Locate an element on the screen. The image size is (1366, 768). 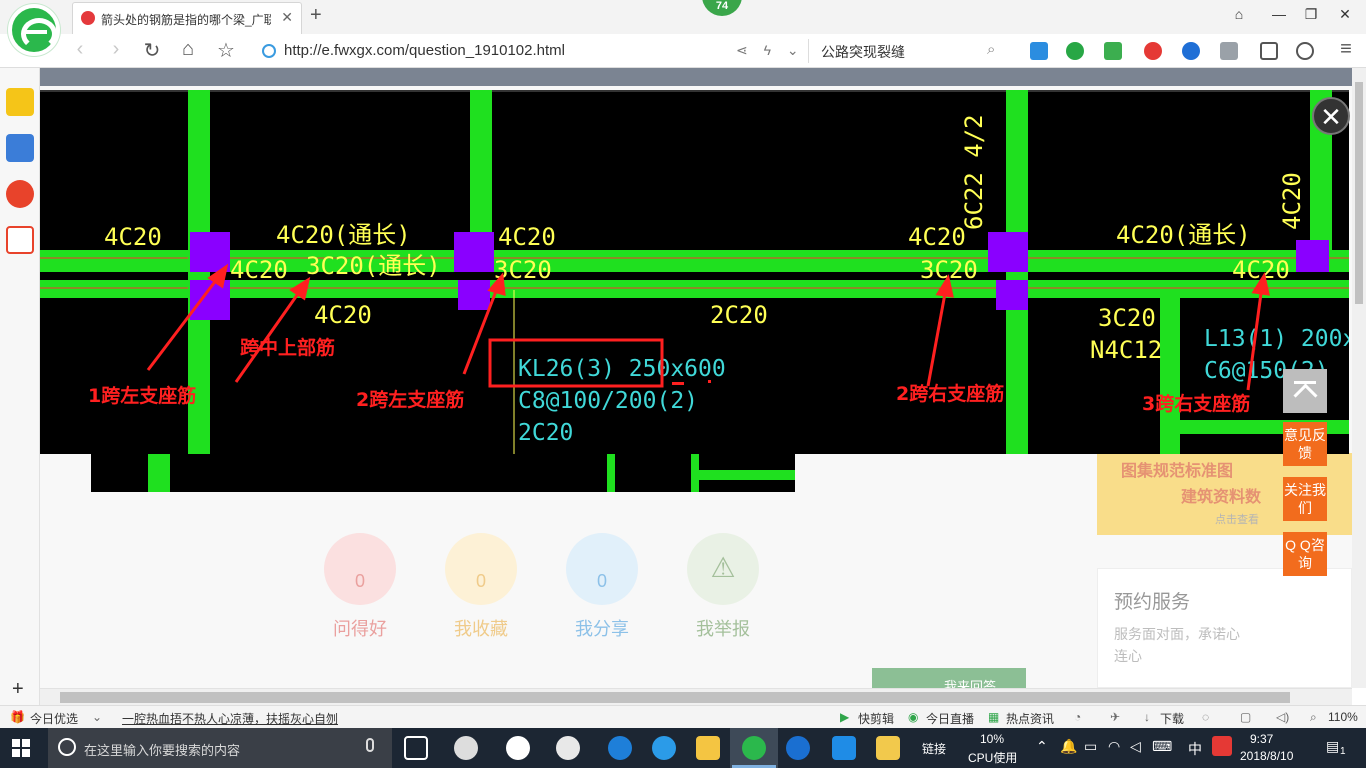
mail-icon is located at coordinates (20, 240).